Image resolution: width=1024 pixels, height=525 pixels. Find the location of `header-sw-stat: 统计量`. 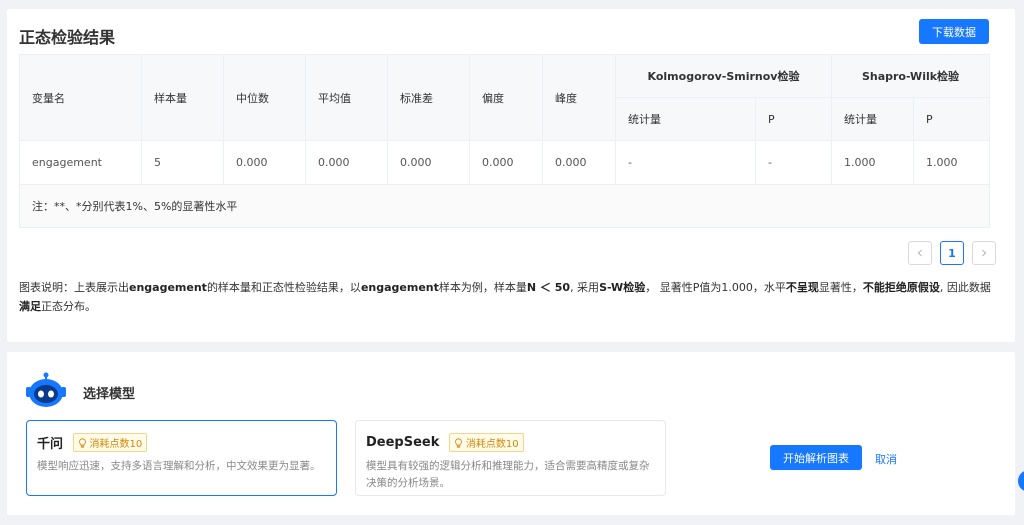

header-sw-stat: 统计量 is located at coordinates (872, 119).